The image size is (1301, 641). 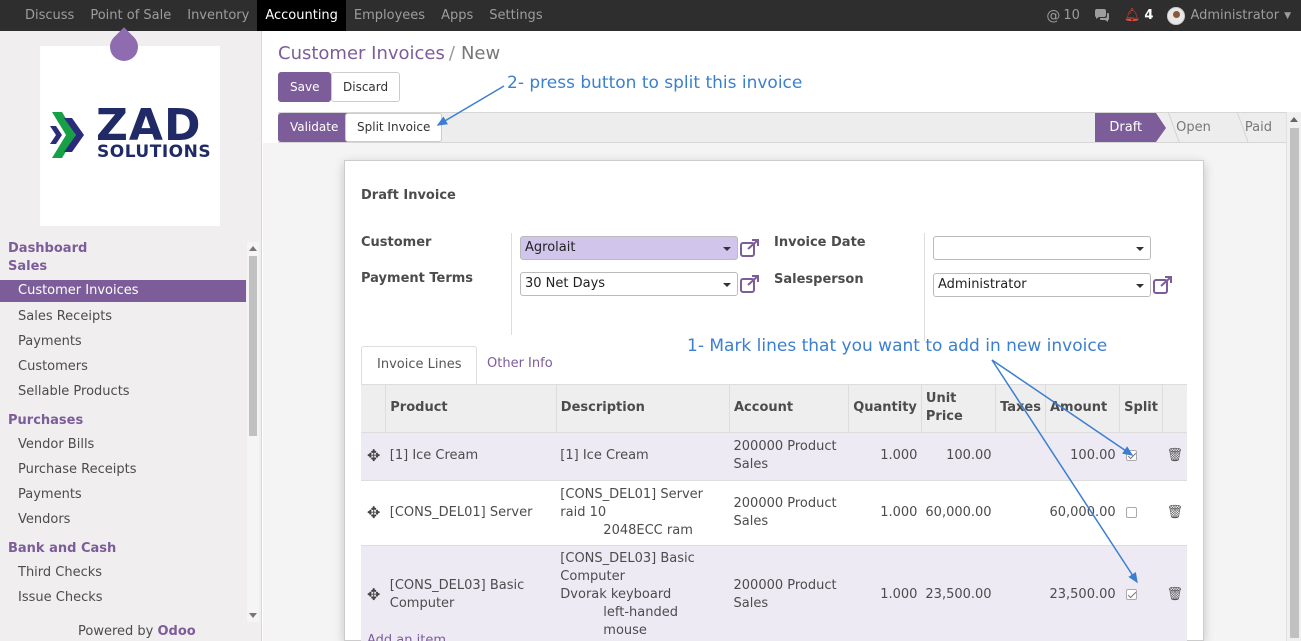 What do you see at coordinates (643, 455) in the screenshot?
I see `row-description: [1] Ice Cream` at bounding box center [643, 455].